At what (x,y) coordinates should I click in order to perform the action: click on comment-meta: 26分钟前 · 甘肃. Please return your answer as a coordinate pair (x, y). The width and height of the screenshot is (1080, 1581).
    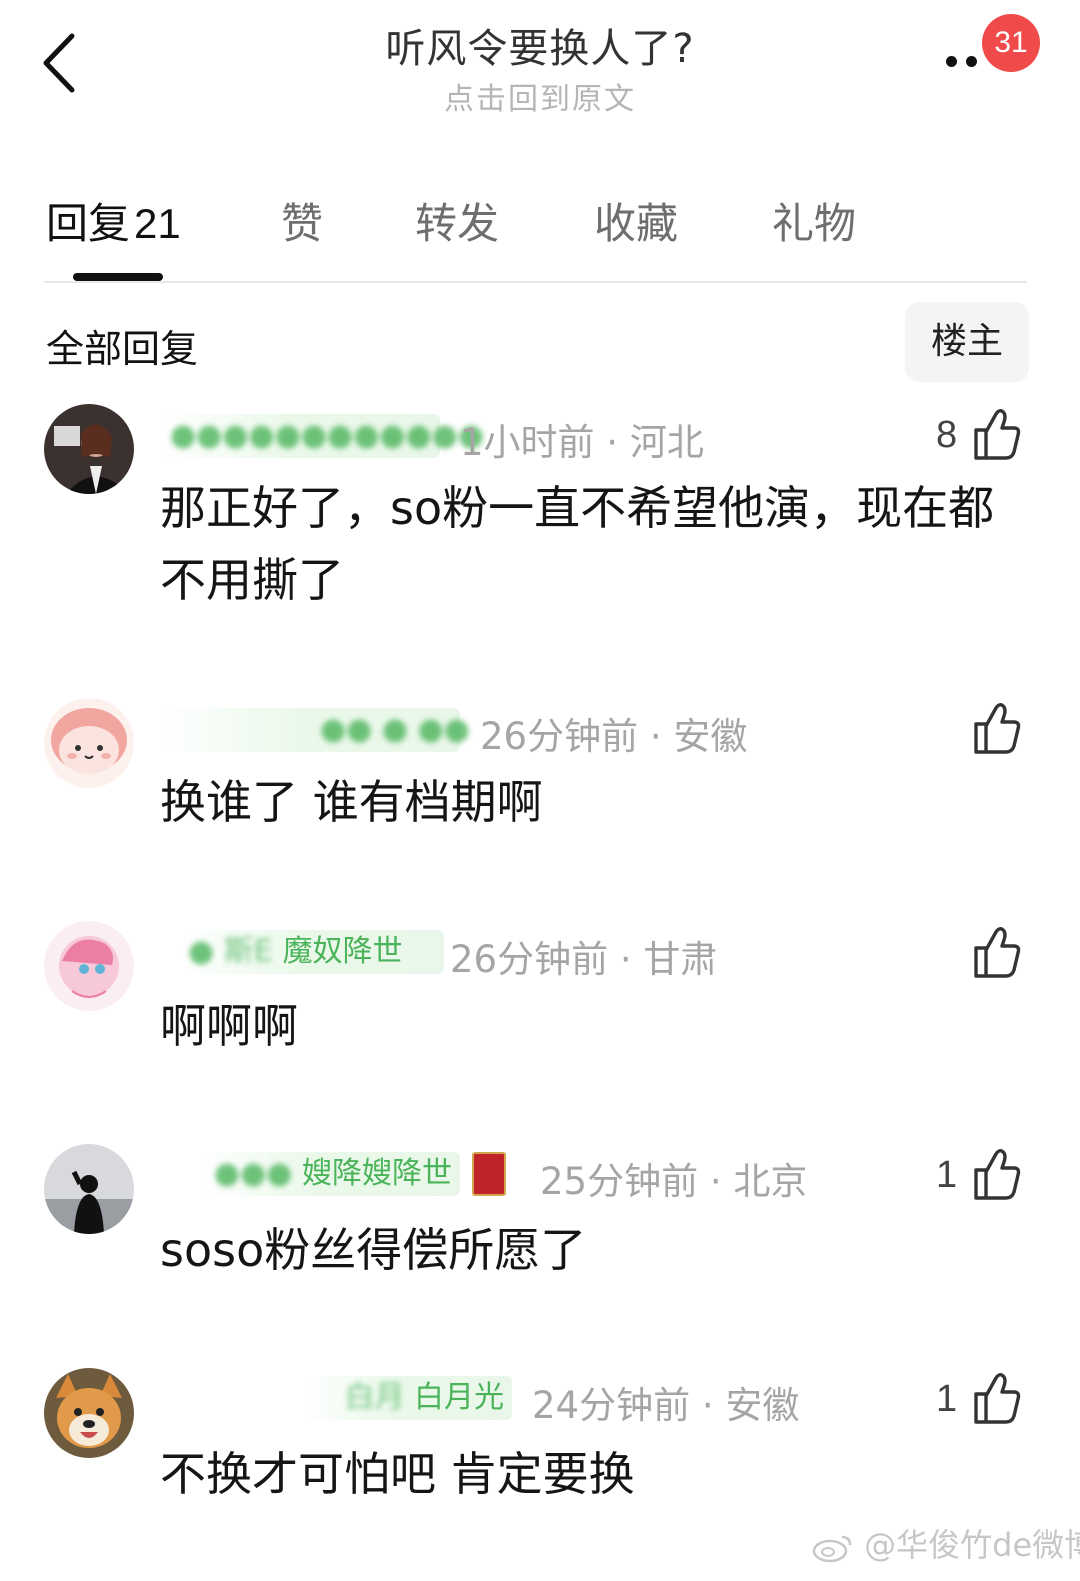
    Looking at the image, I should click on (584, 959).